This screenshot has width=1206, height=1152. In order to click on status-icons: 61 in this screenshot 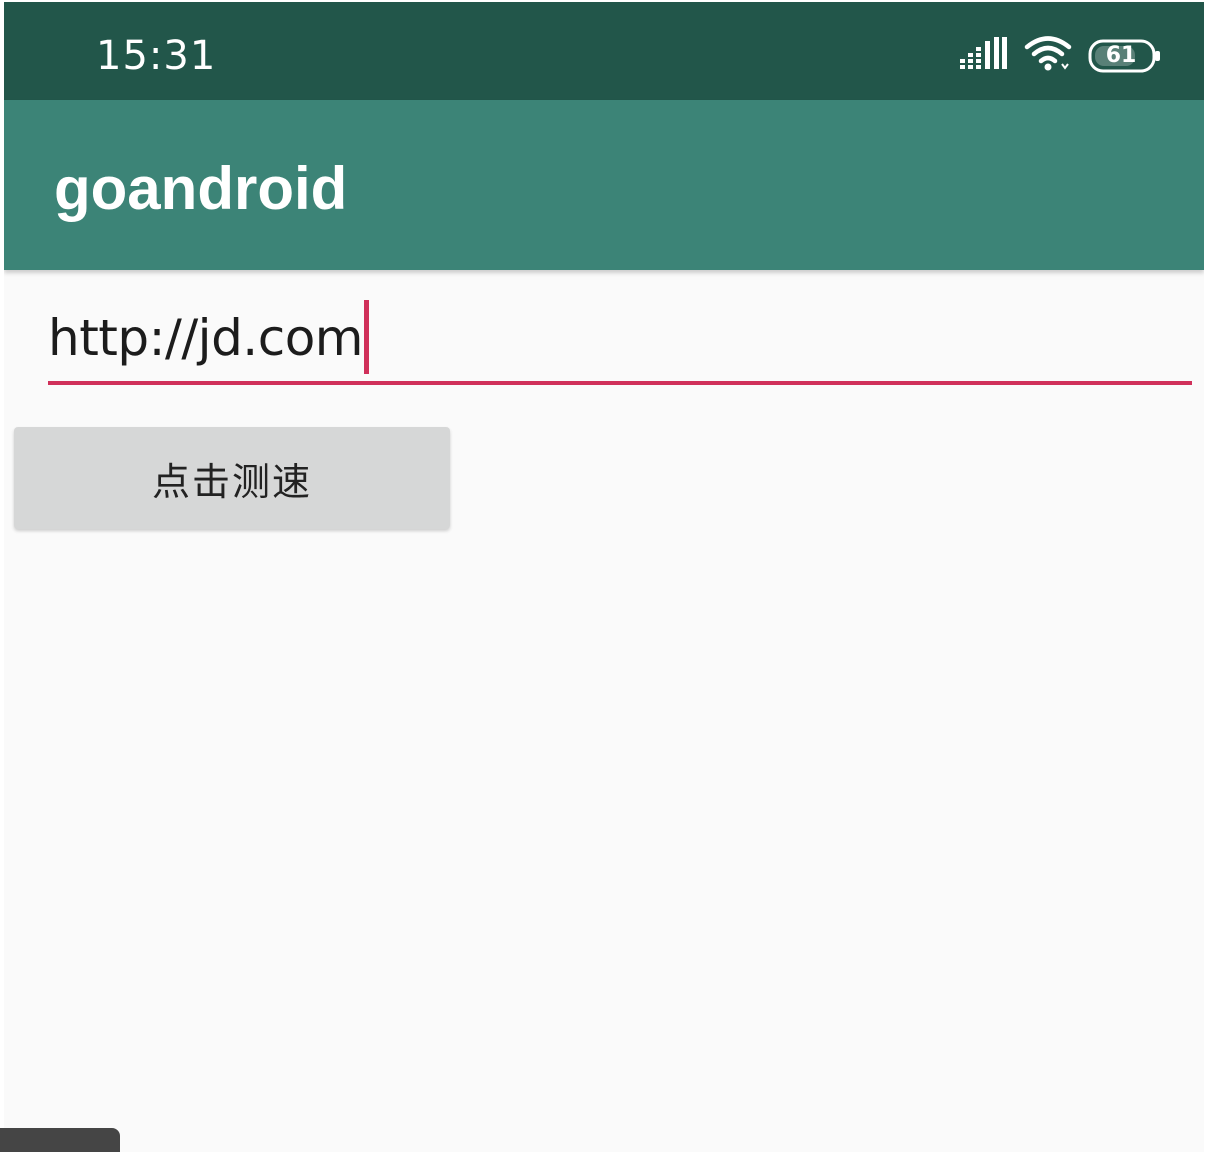, I will do `click(1061, 56)`.